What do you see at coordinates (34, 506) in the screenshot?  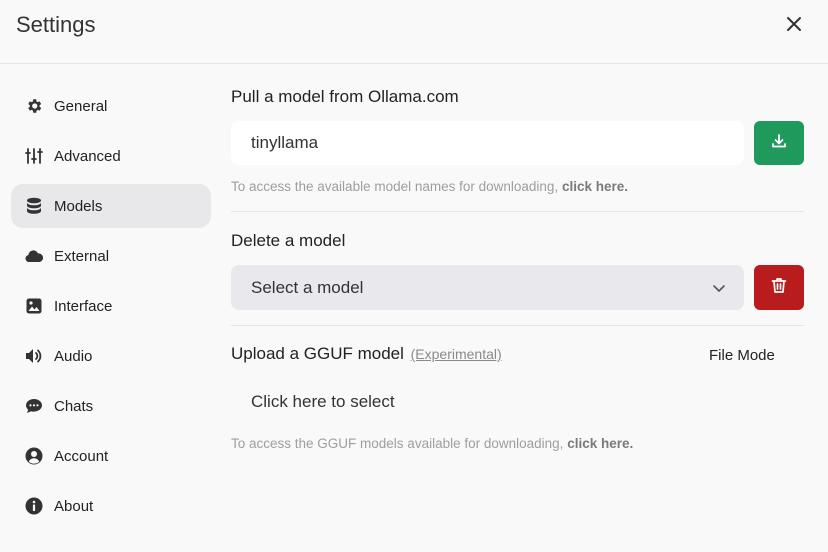 I see `info-icon` at bounding box center [34, 506].